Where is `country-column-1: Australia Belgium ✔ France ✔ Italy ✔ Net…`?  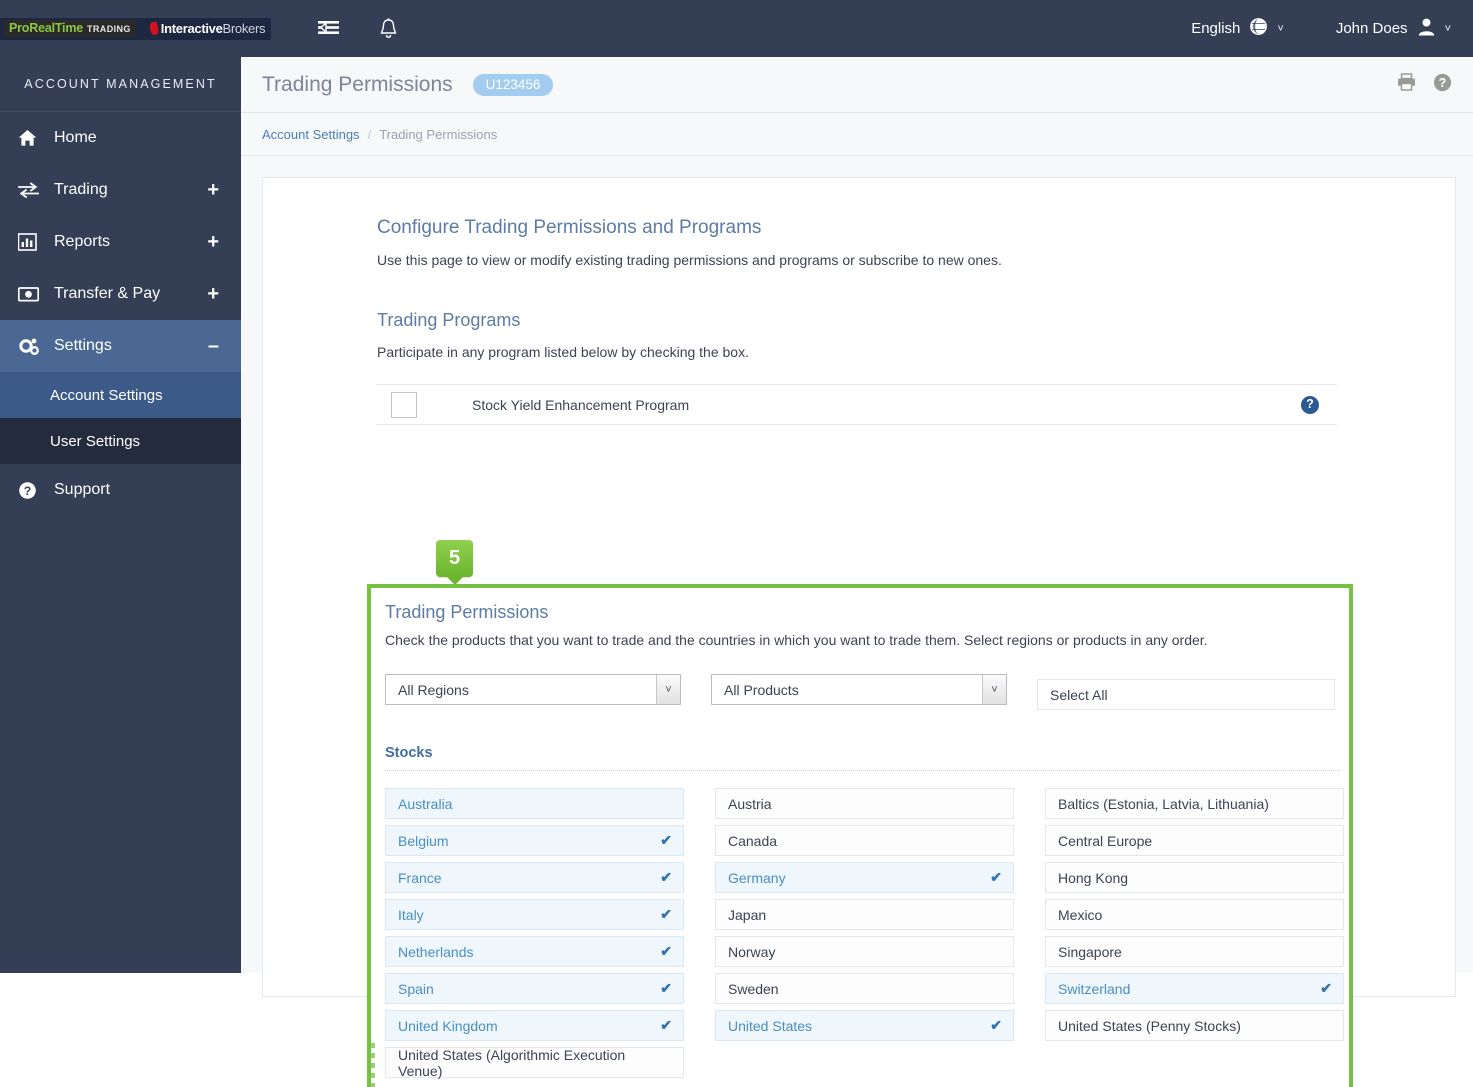
country-column-1: Australia Belgium ✔ France ✔ Italy ✔ Net… is located at coordinates (534, 936).